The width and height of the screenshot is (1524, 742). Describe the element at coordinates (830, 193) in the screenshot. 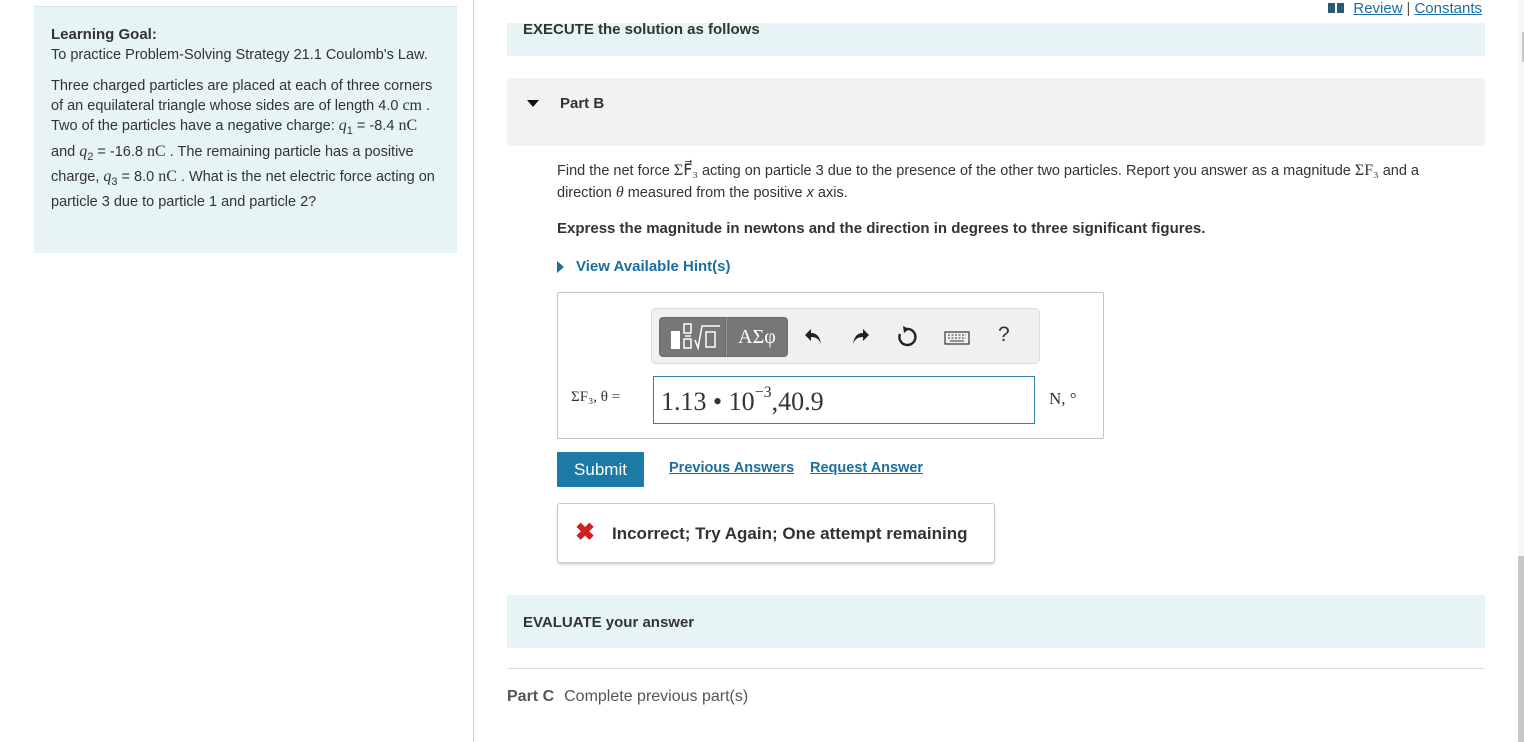

I see `question-text-e: axis.` at that location.